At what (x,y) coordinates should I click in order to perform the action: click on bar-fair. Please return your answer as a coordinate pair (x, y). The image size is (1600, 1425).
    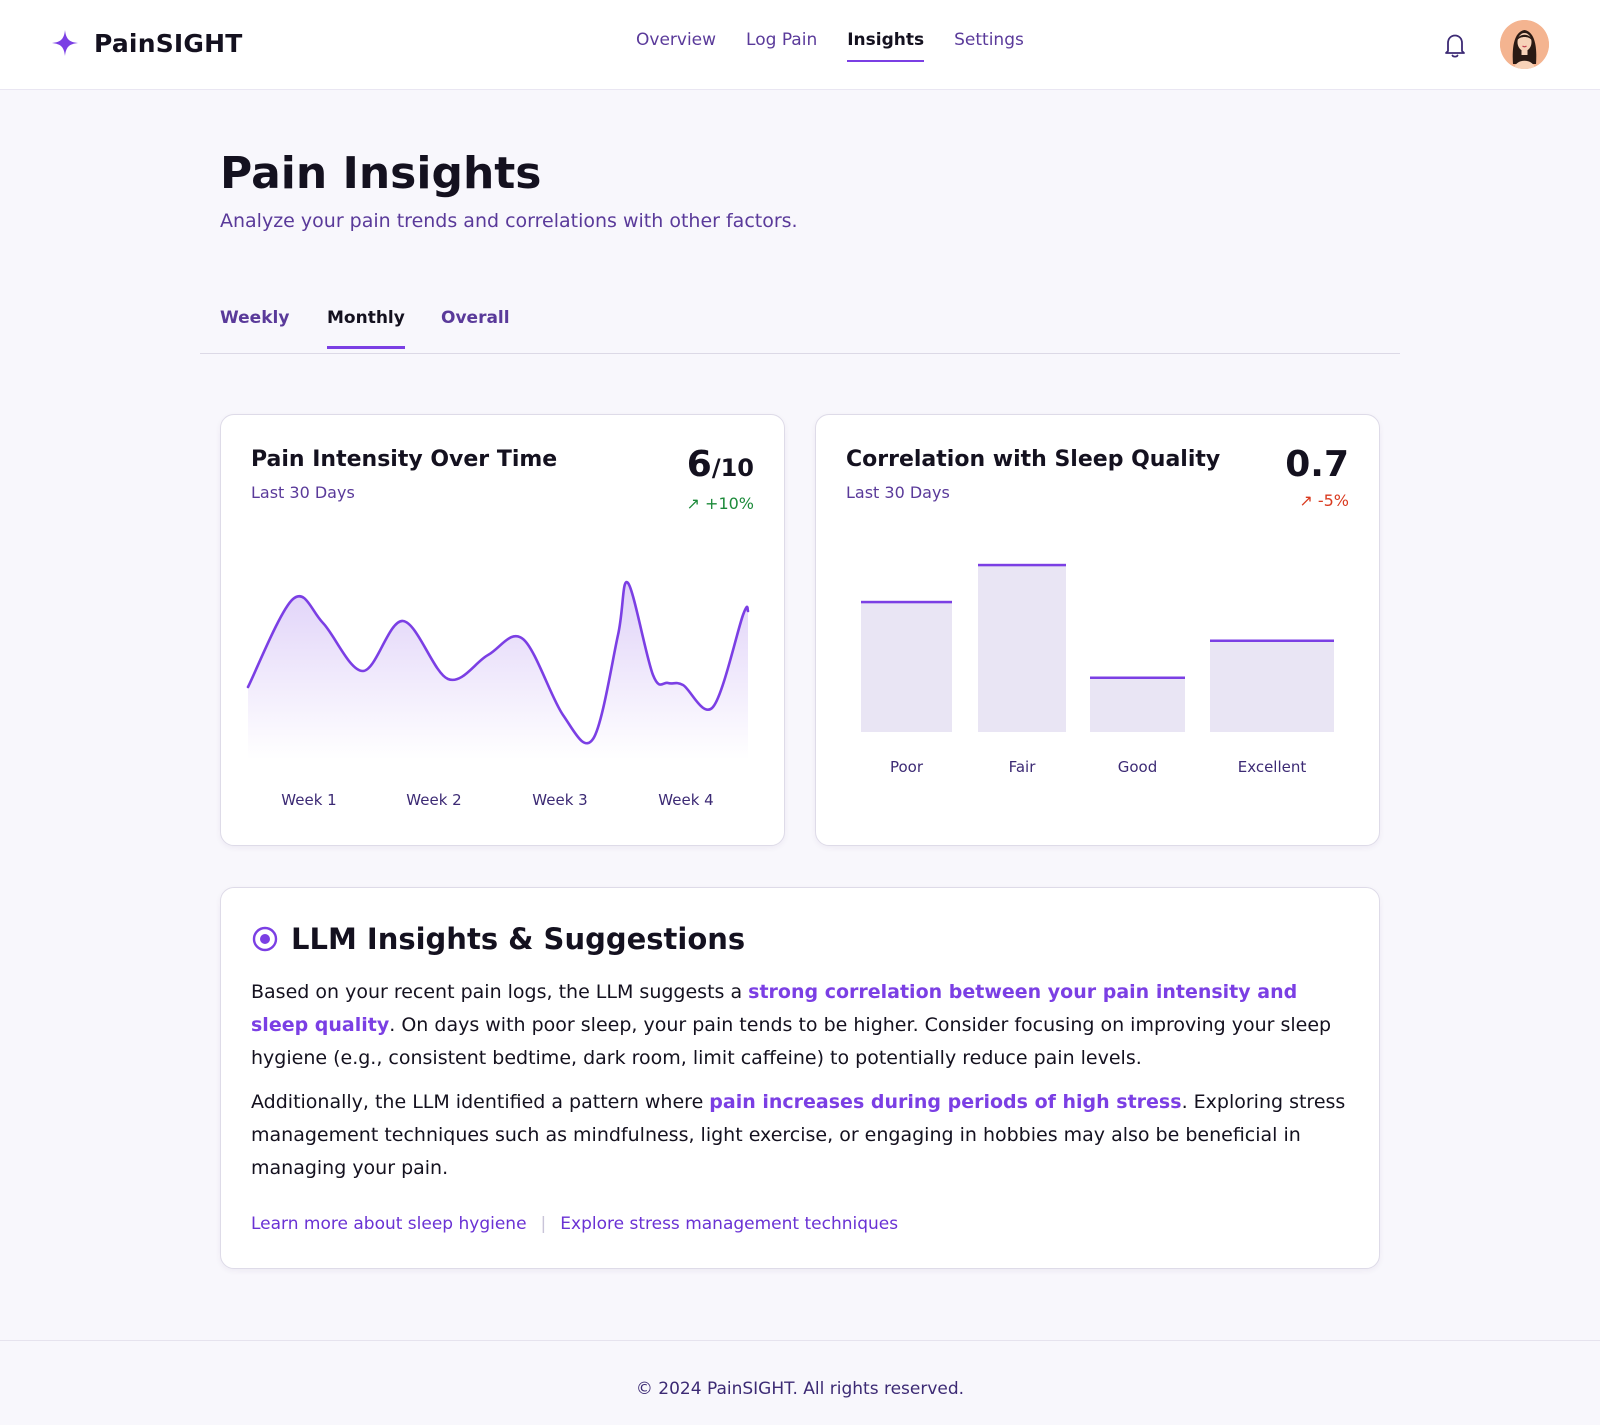
    Looking at the image, I should click on (1022, 647).